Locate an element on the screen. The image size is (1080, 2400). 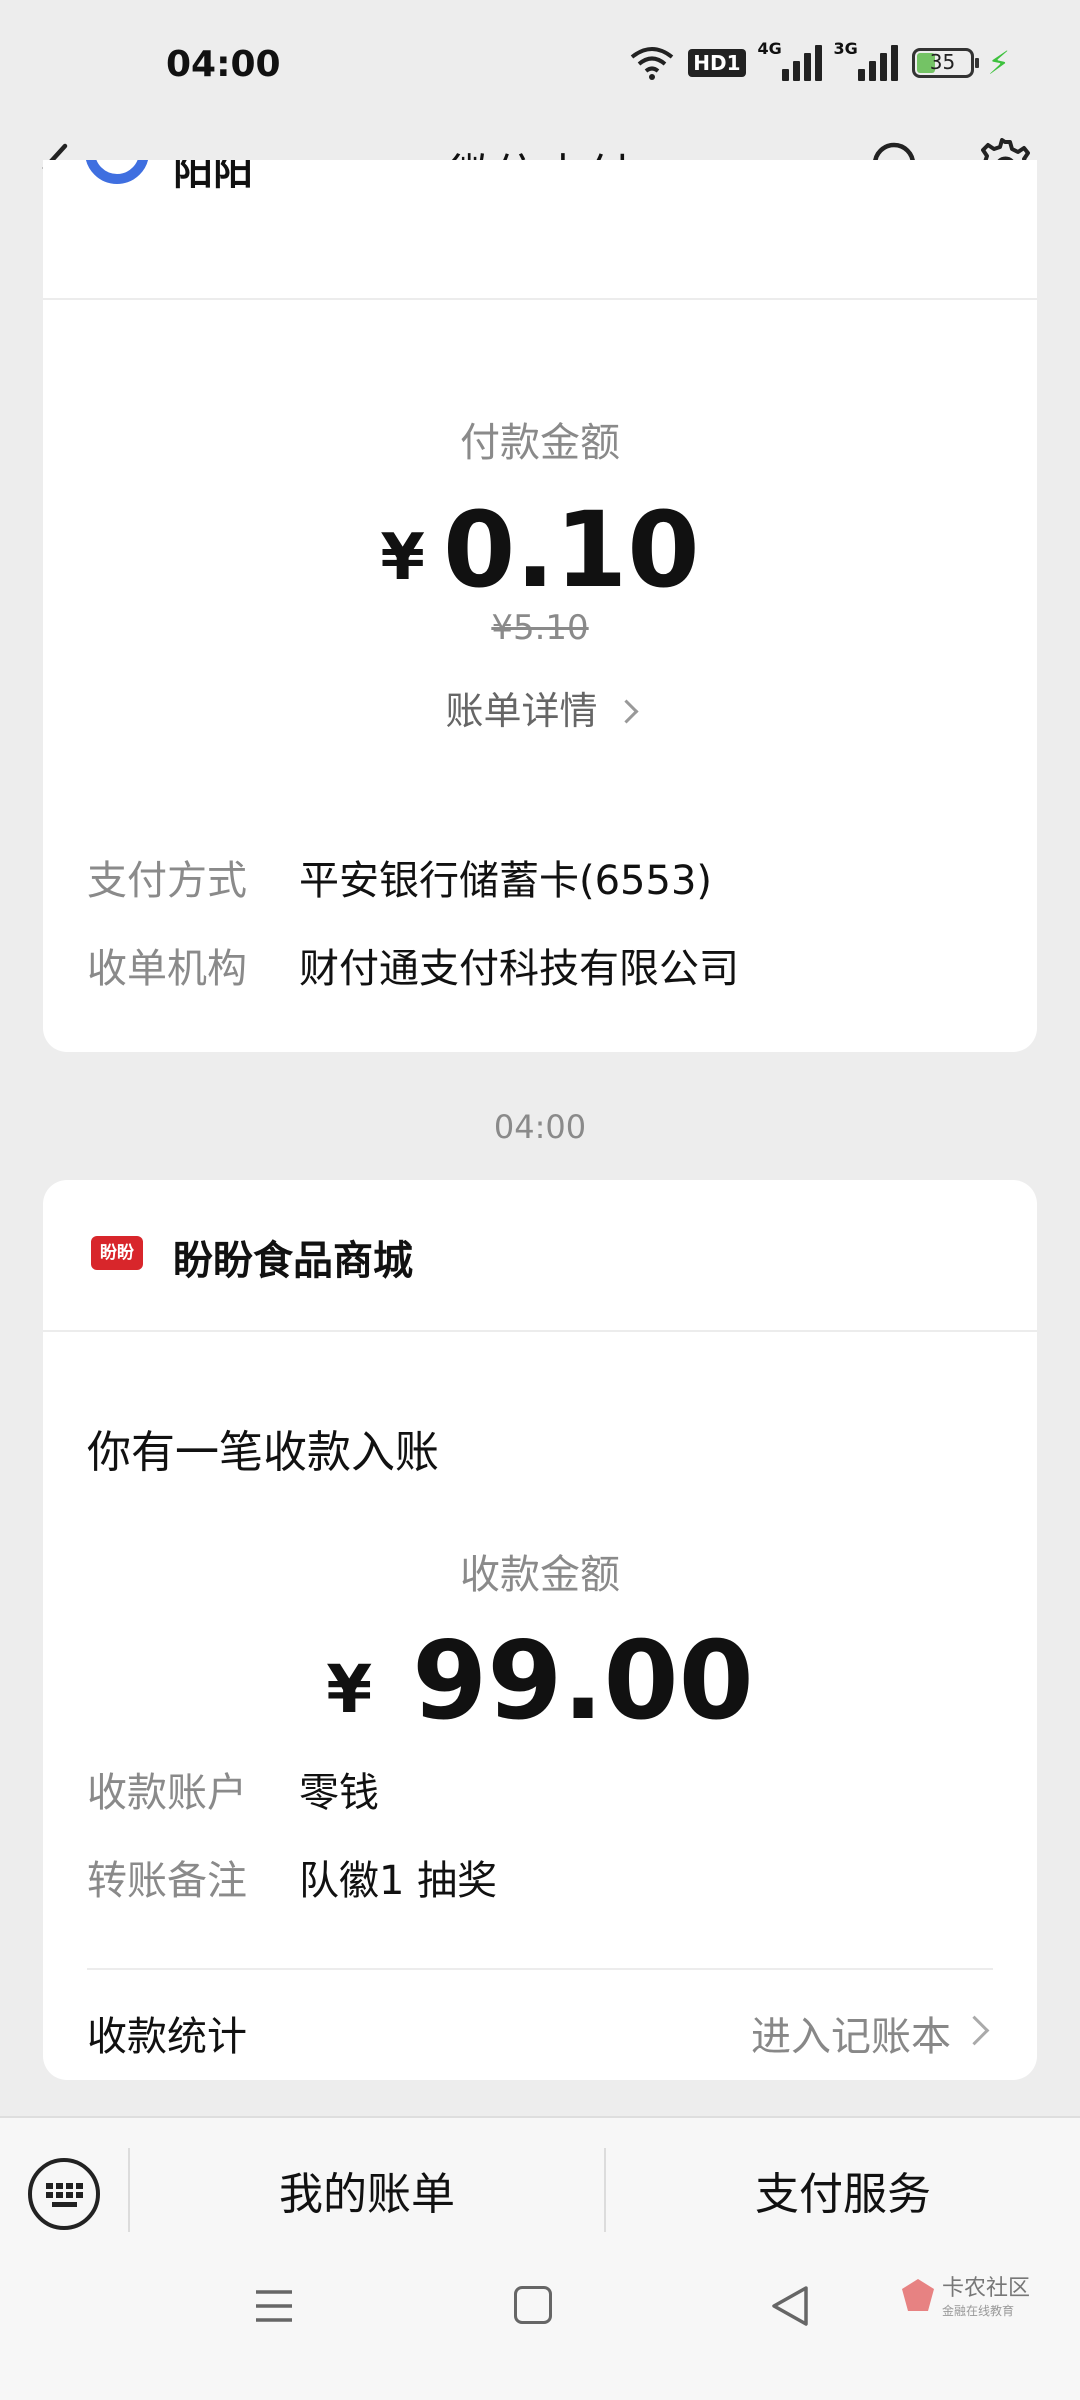
receipt-amount: ¥99.00 is located at coordinates (540, 1682).